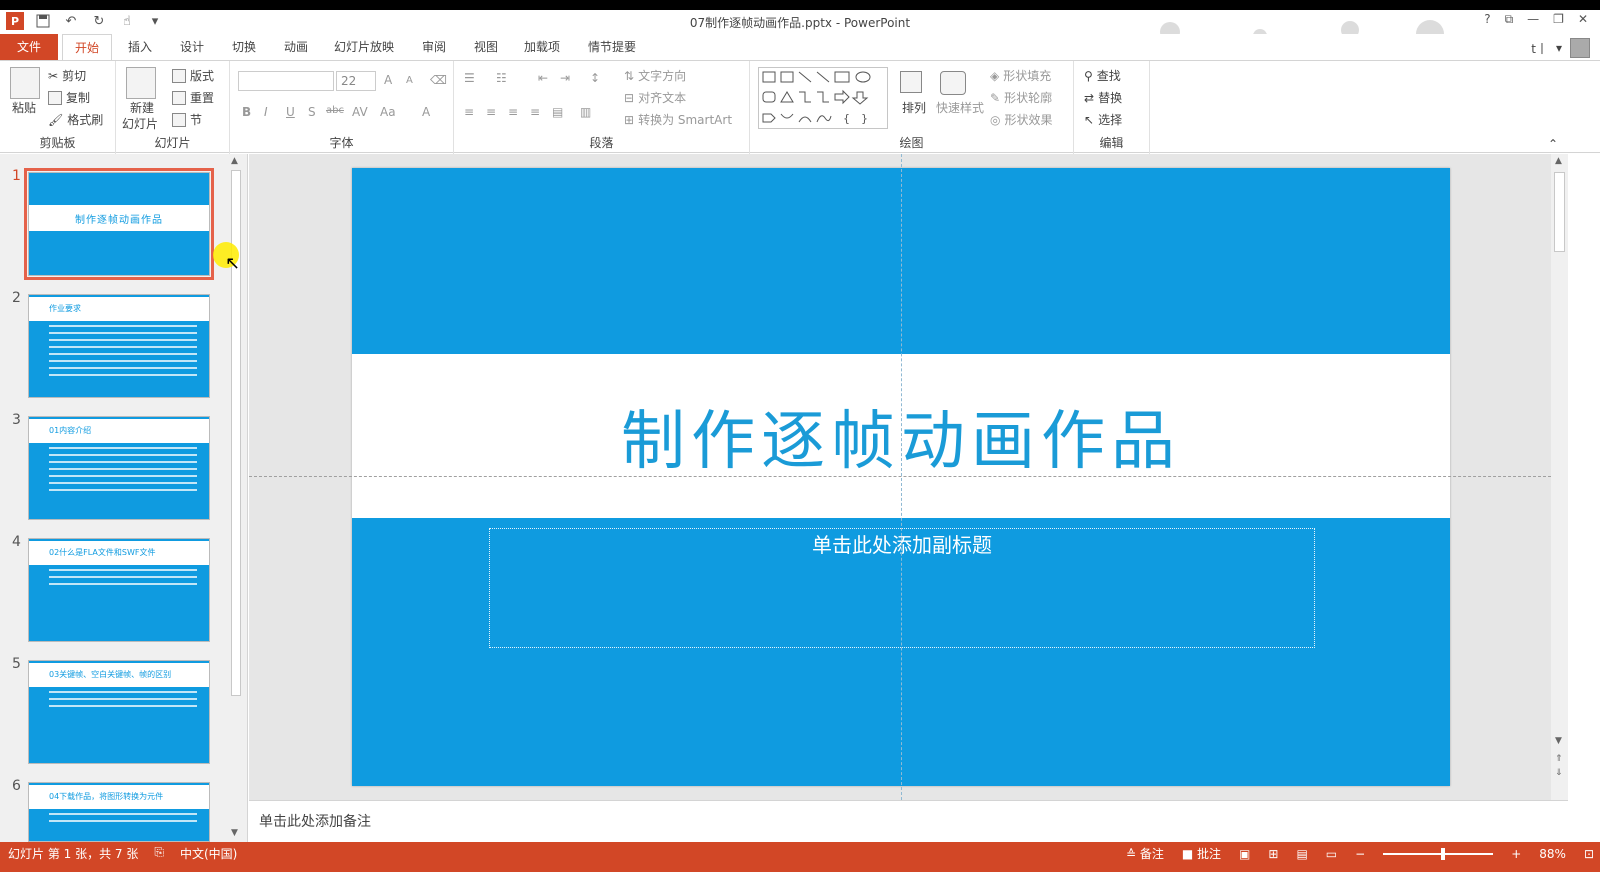 The height and width of the screenshot is (872, 1600). I want to click on zoom-slider, so click(1438, 853).